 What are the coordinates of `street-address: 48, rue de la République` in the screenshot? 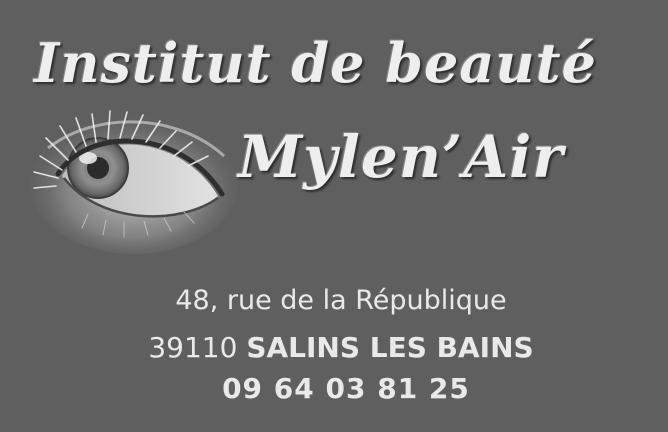 It's located at (341, 300).